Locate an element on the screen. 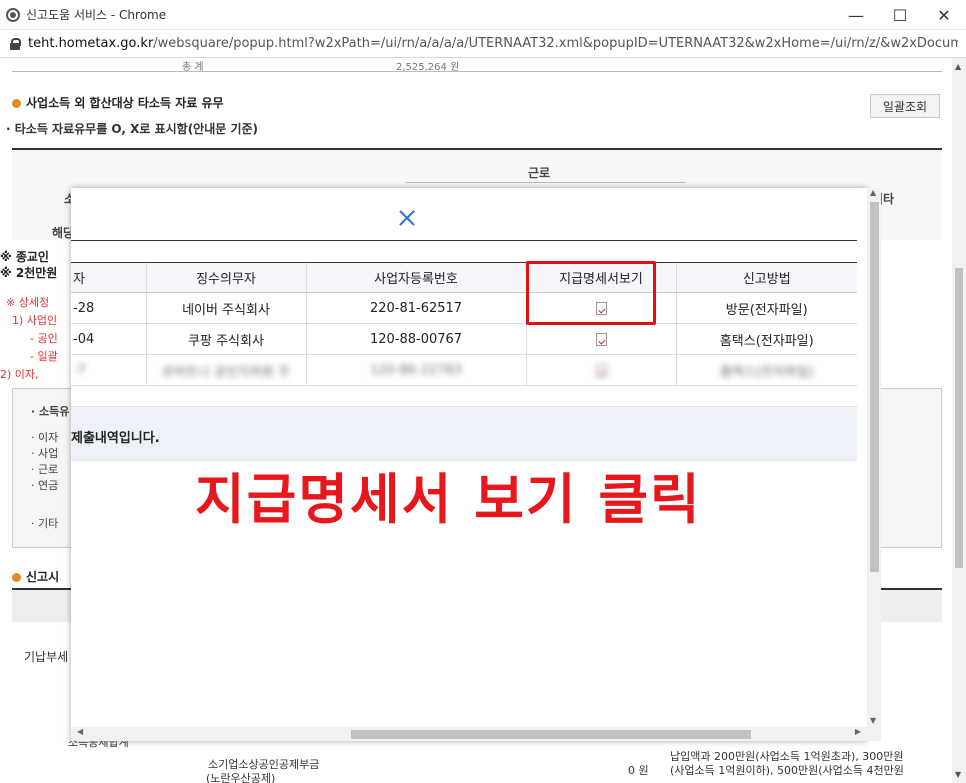 Image resolution: width=966 pixels, height=783 pixels. lock-icon is located at coordinates (15, 43).